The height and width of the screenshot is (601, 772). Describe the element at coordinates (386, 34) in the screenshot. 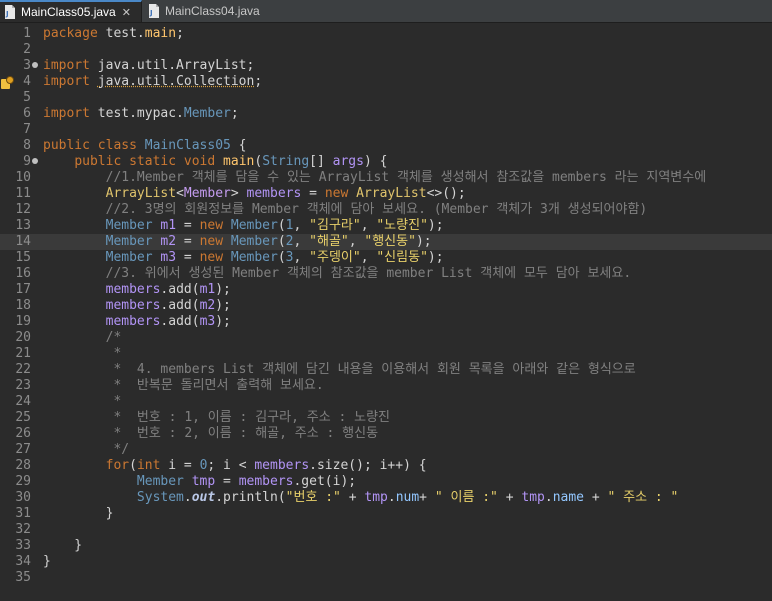

I see `code-line: 1 package test.main;` at that location.